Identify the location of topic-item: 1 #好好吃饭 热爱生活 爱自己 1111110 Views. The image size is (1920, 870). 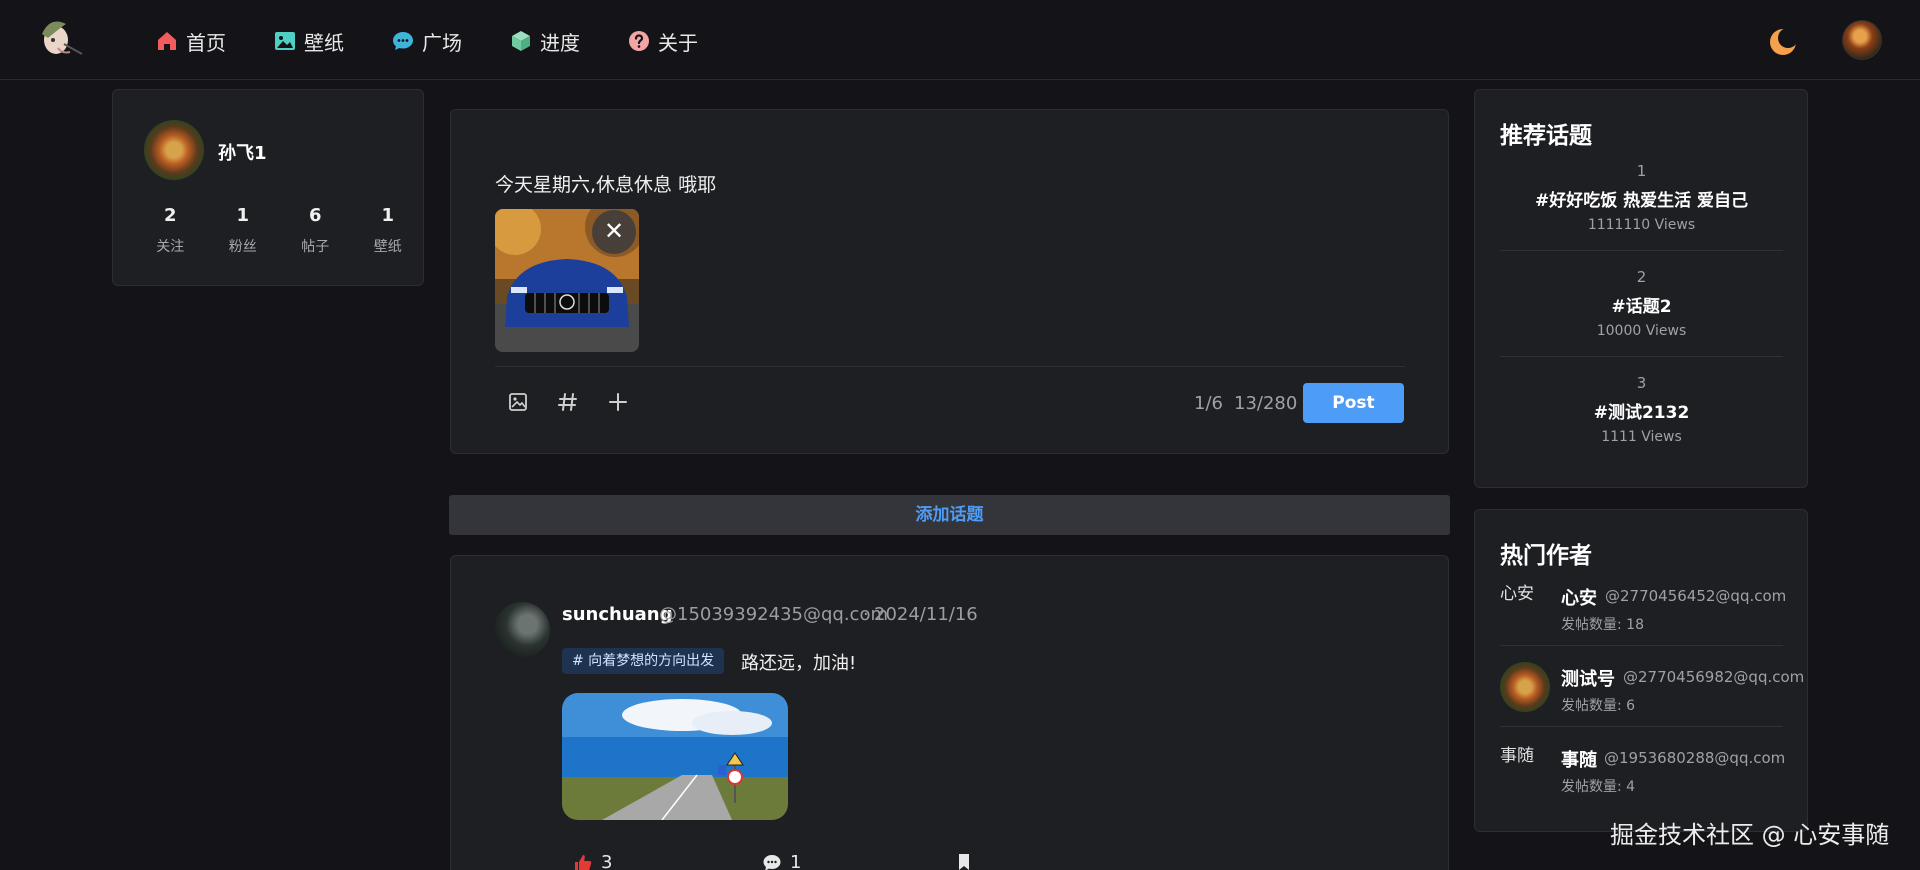
(1641, 197).